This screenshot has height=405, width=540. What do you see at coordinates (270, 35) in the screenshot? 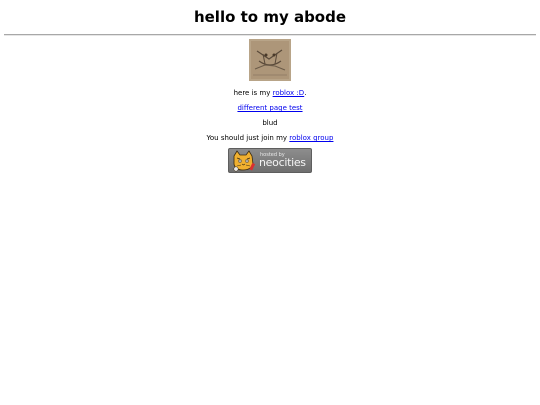
I see `header-divider` at bounding box center [270, 35].